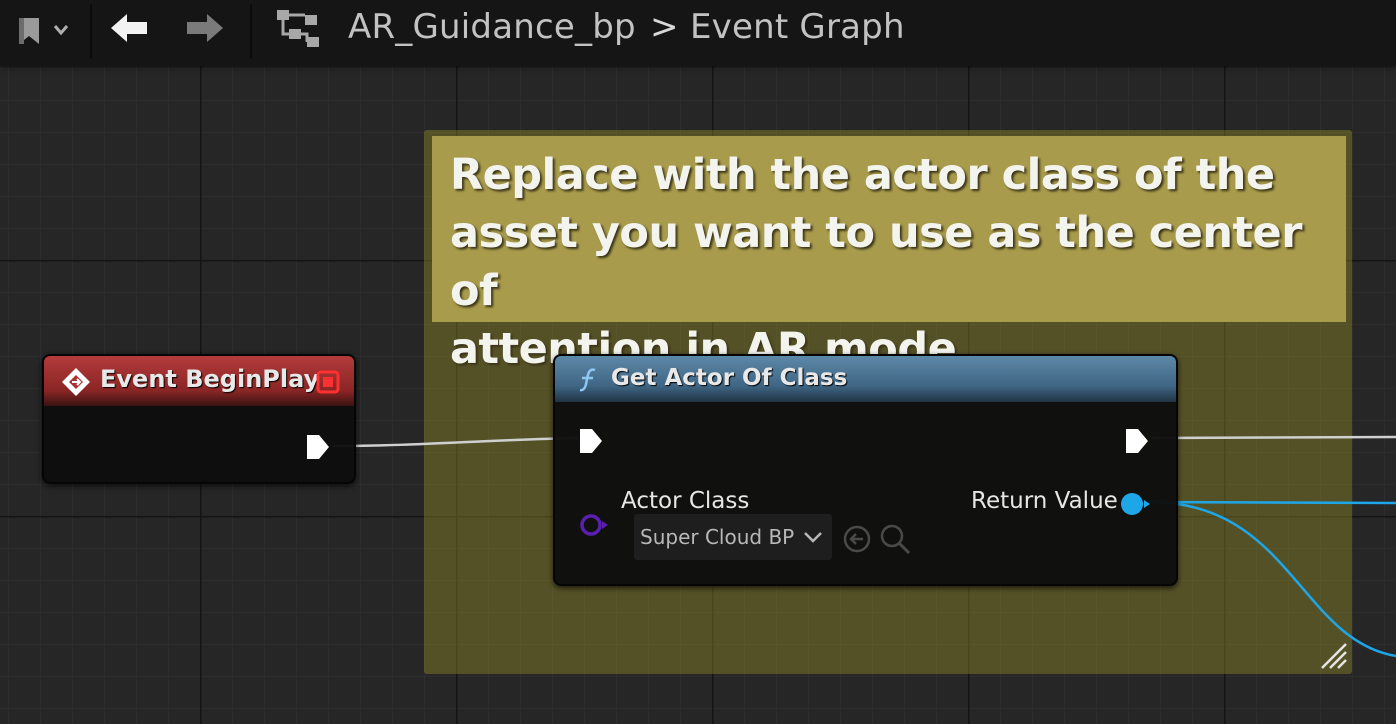  What do you see at coordinates (729, 378) in the screenshot?
I see `node-title: Get Actor Of Class` at bounding box center [729, 378].